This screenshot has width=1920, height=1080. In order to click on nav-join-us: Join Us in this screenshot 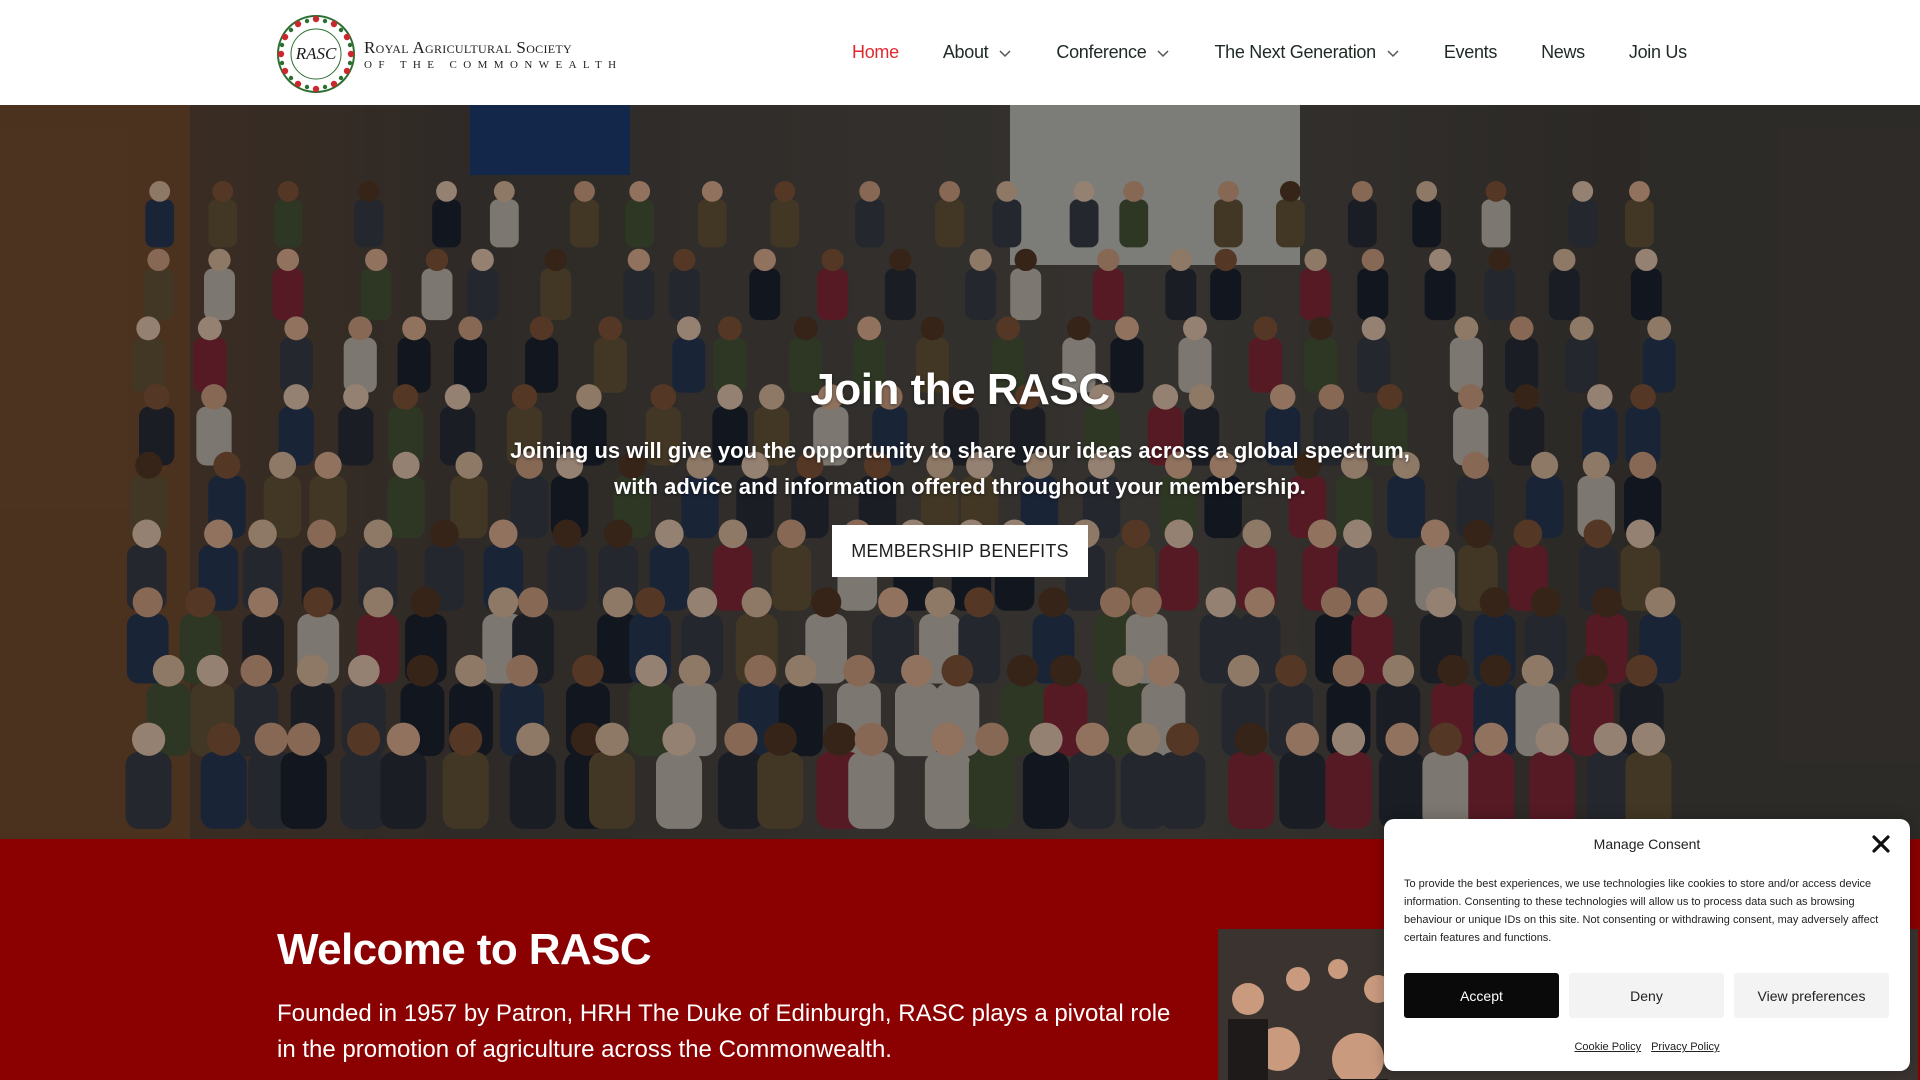, I will do `click(1658, 52)`.